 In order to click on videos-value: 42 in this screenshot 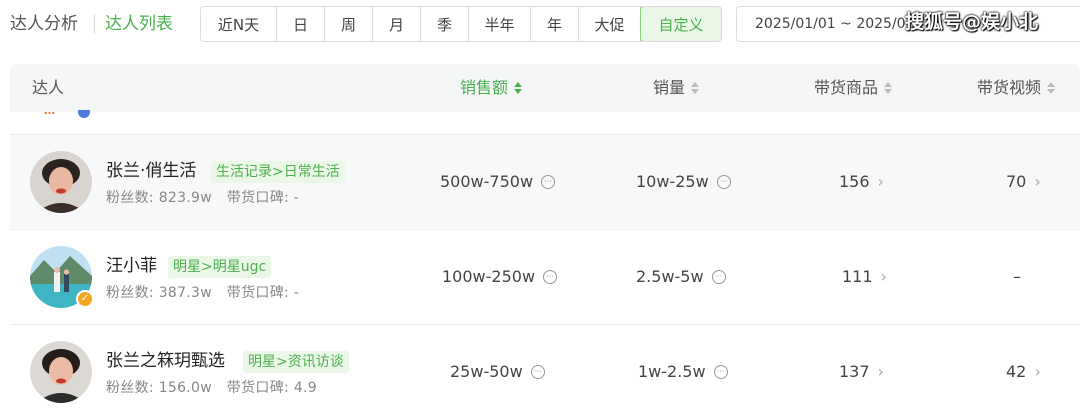, I will do `click(1016, 371)`.